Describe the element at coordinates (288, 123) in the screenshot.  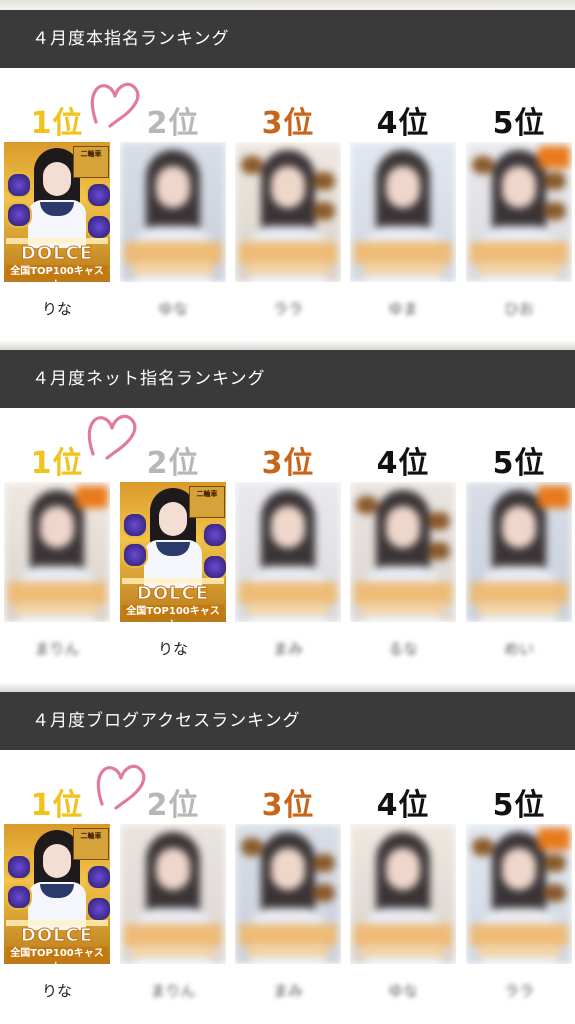
I see `rank-label-3: 3位` at that location.